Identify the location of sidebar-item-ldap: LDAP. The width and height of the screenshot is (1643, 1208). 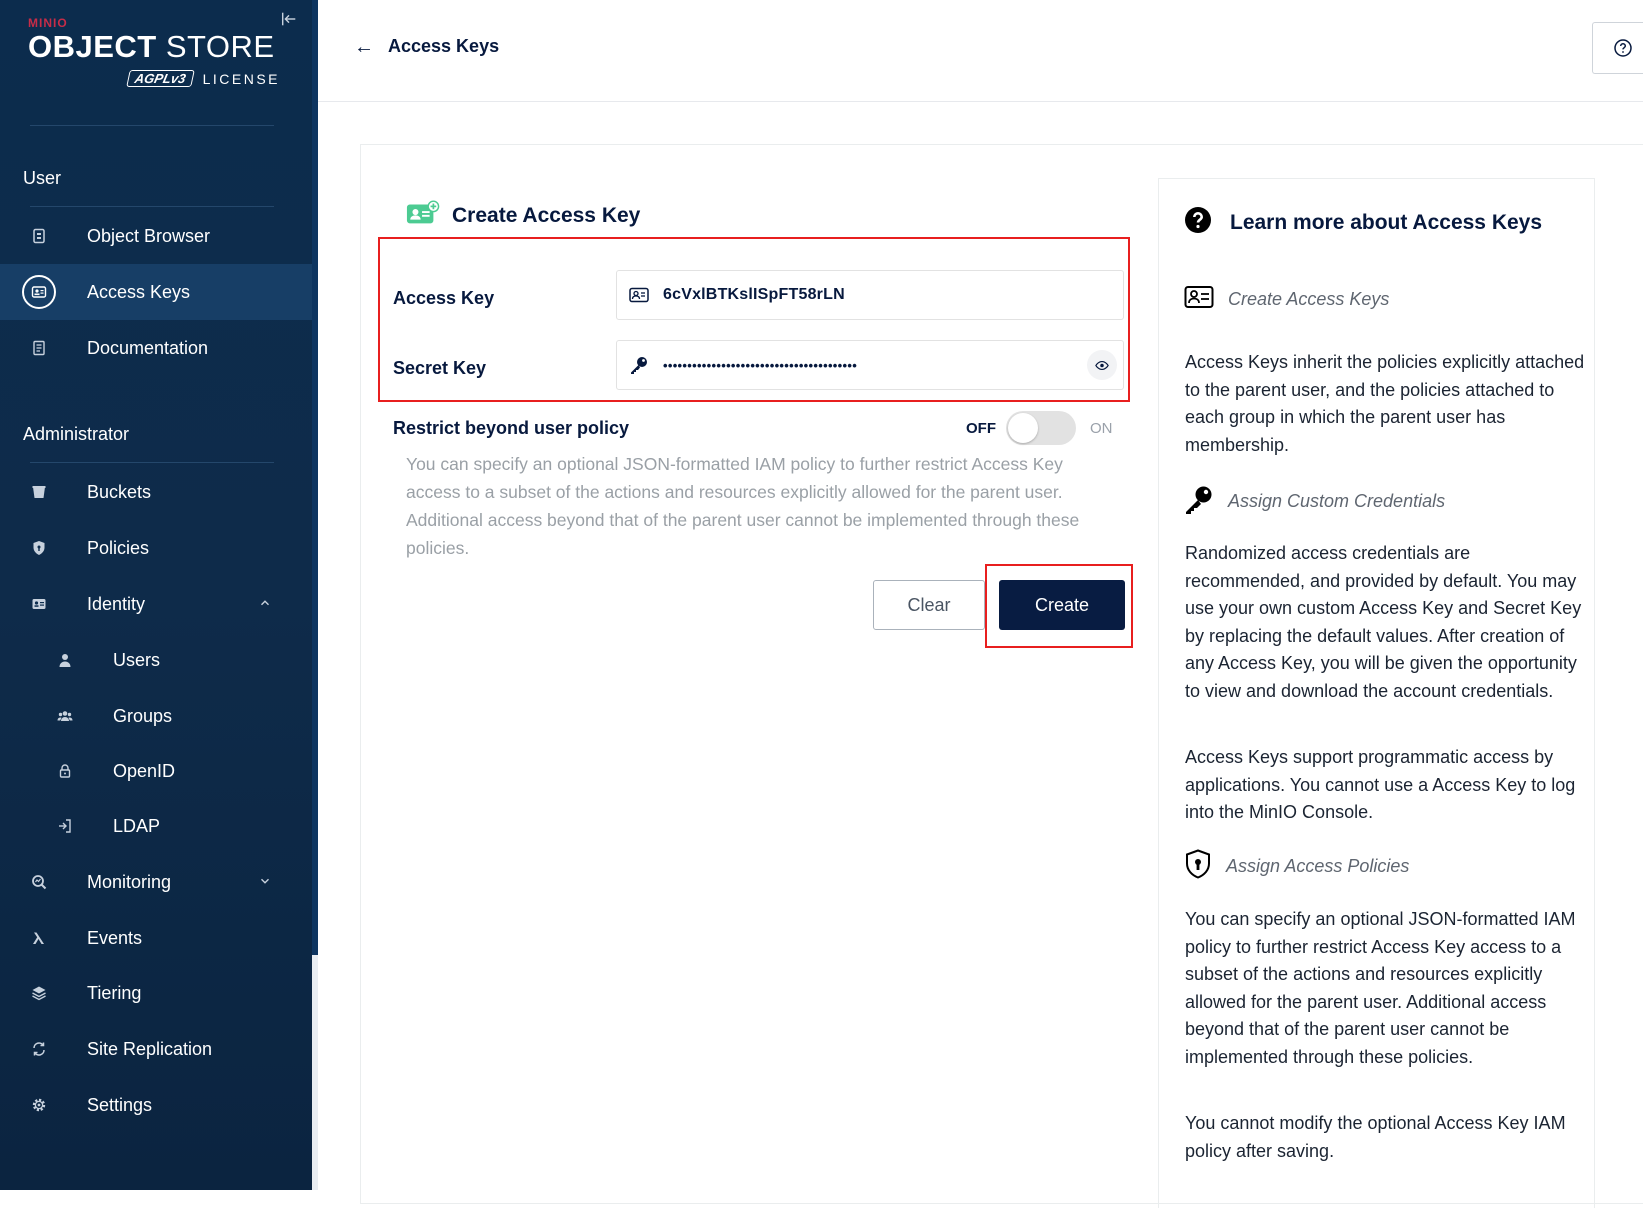
(156, 826).